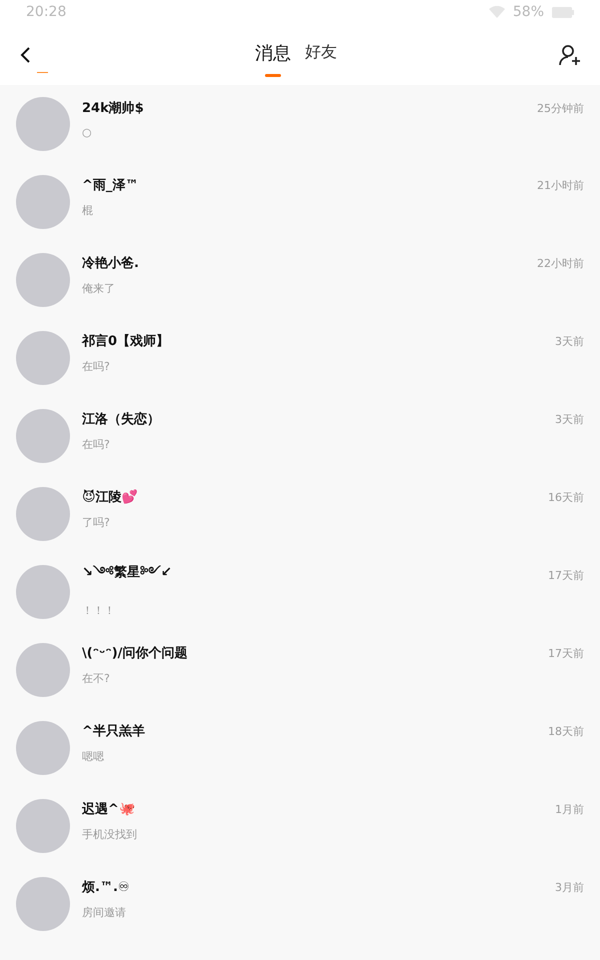  Describe the element at coordinates (110, 263) in the screenshot. I see `contact-name: 冷艳小爸.` at that location.